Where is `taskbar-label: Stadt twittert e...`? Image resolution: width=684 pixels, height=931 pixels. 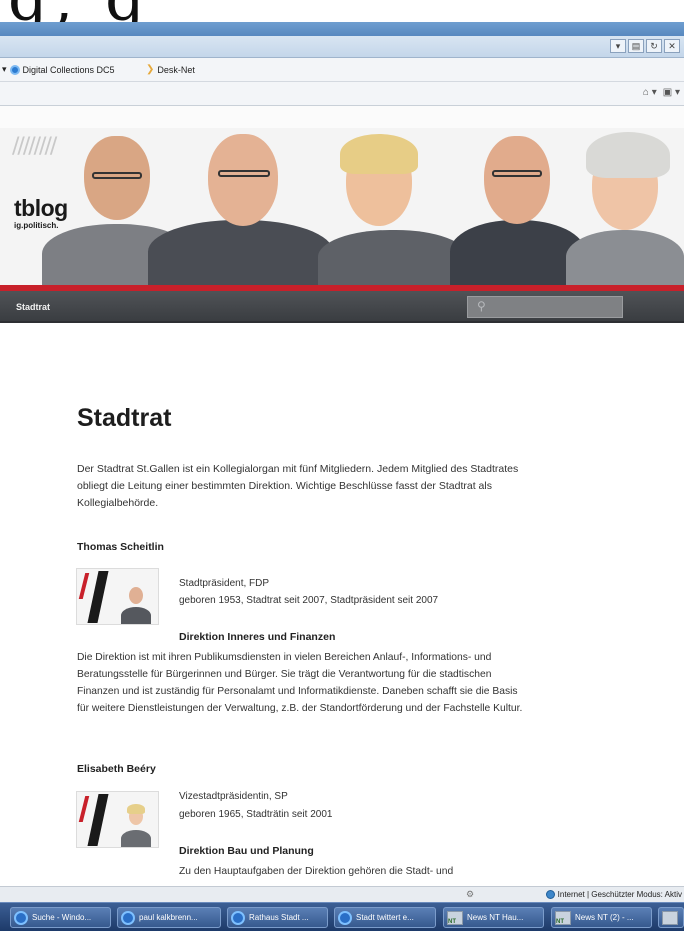 taskbar-label: Stadt twittert e... is located at coordinates (385, 917).